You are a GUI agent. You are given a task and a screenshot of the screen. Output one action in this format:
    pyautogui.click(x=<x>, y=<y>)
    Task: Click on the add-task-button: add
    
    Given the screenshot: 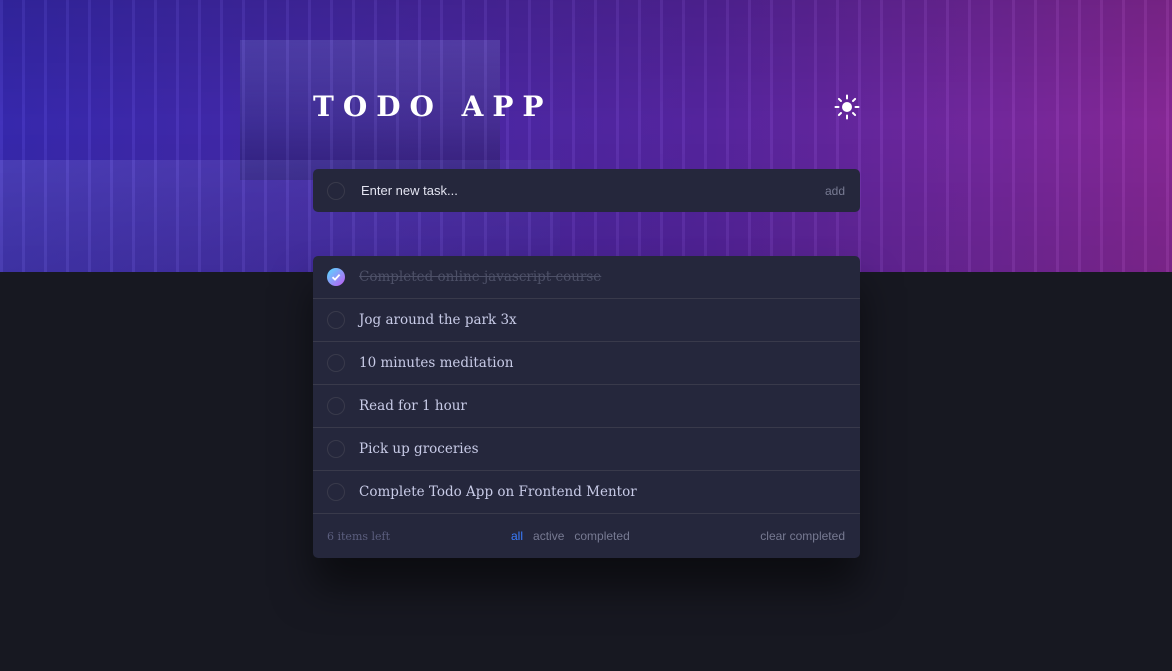 What is the action you would take?
    pyautogui.click(x=835, y=191)
    